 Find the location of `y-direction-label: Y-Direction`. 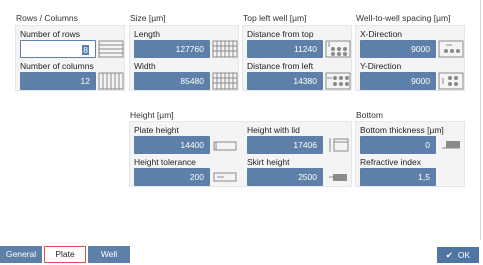

y-direction-label: Y-Direction is located at coordinates (381, 66).